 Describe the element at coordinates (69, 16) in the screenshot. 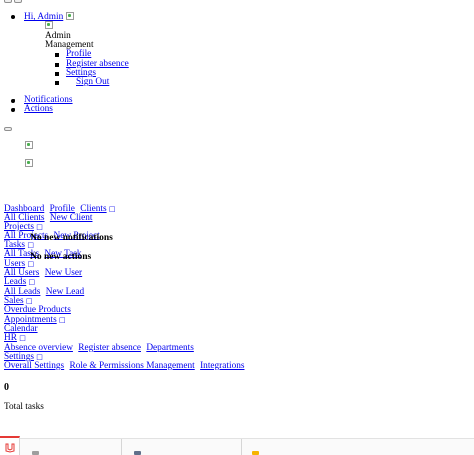

I see `avatar-image-icon` at that location.